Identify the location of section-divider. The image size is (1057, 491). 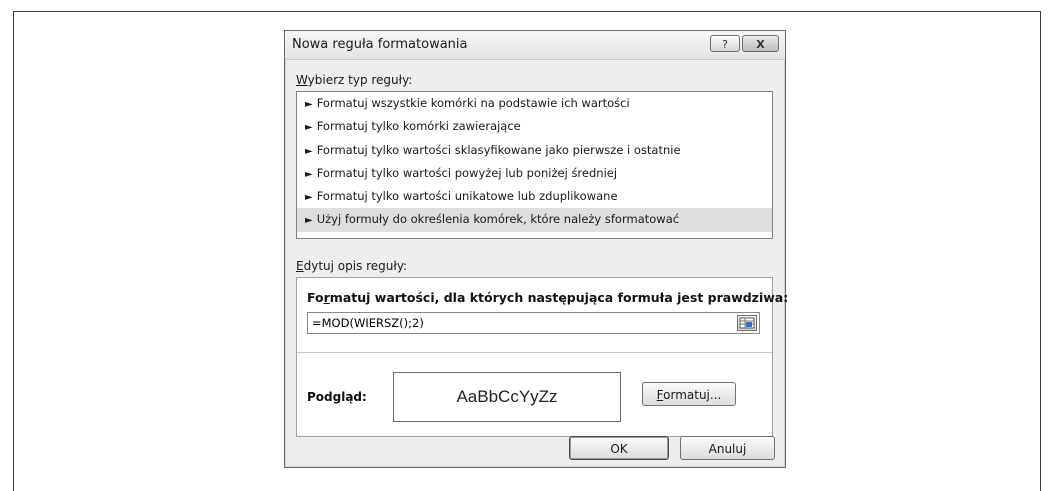
(534, 352).